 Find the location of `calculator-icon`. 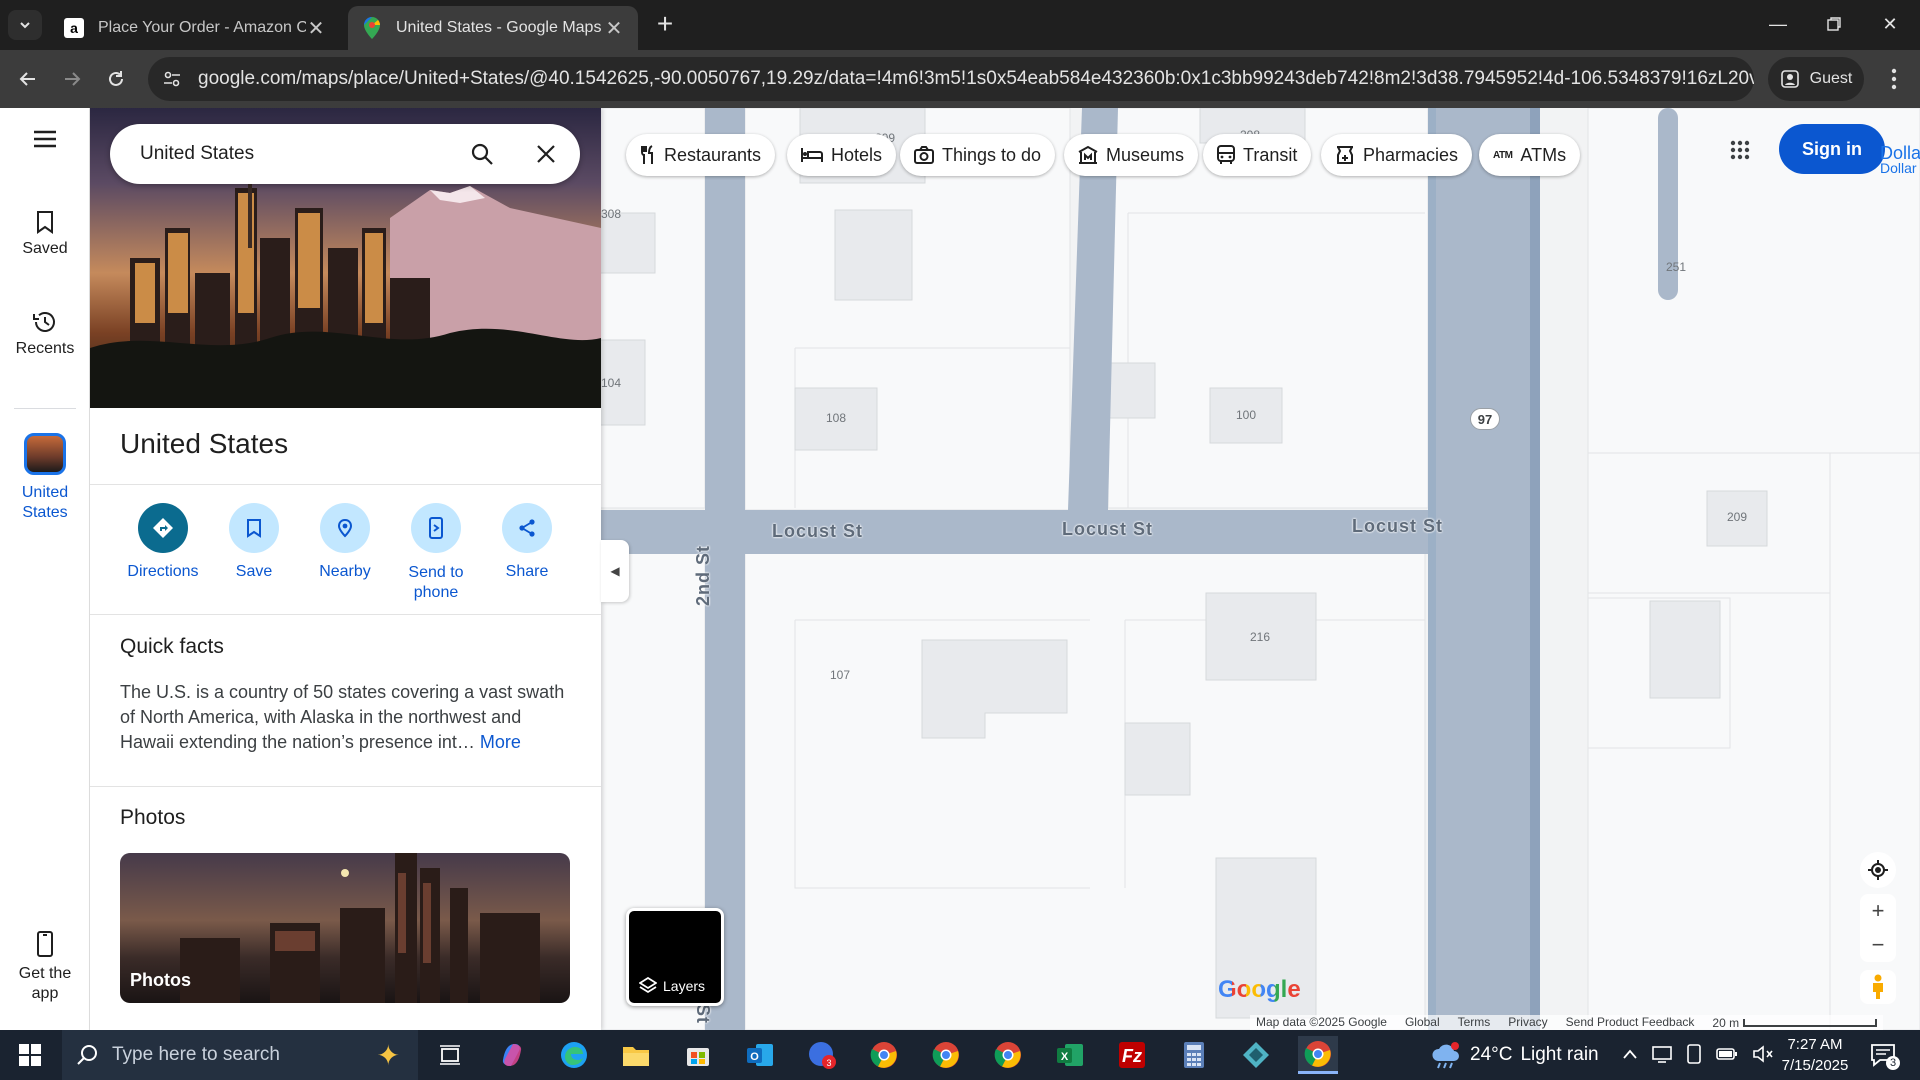

calculator-icon is located at coordinates (1194, 1055).